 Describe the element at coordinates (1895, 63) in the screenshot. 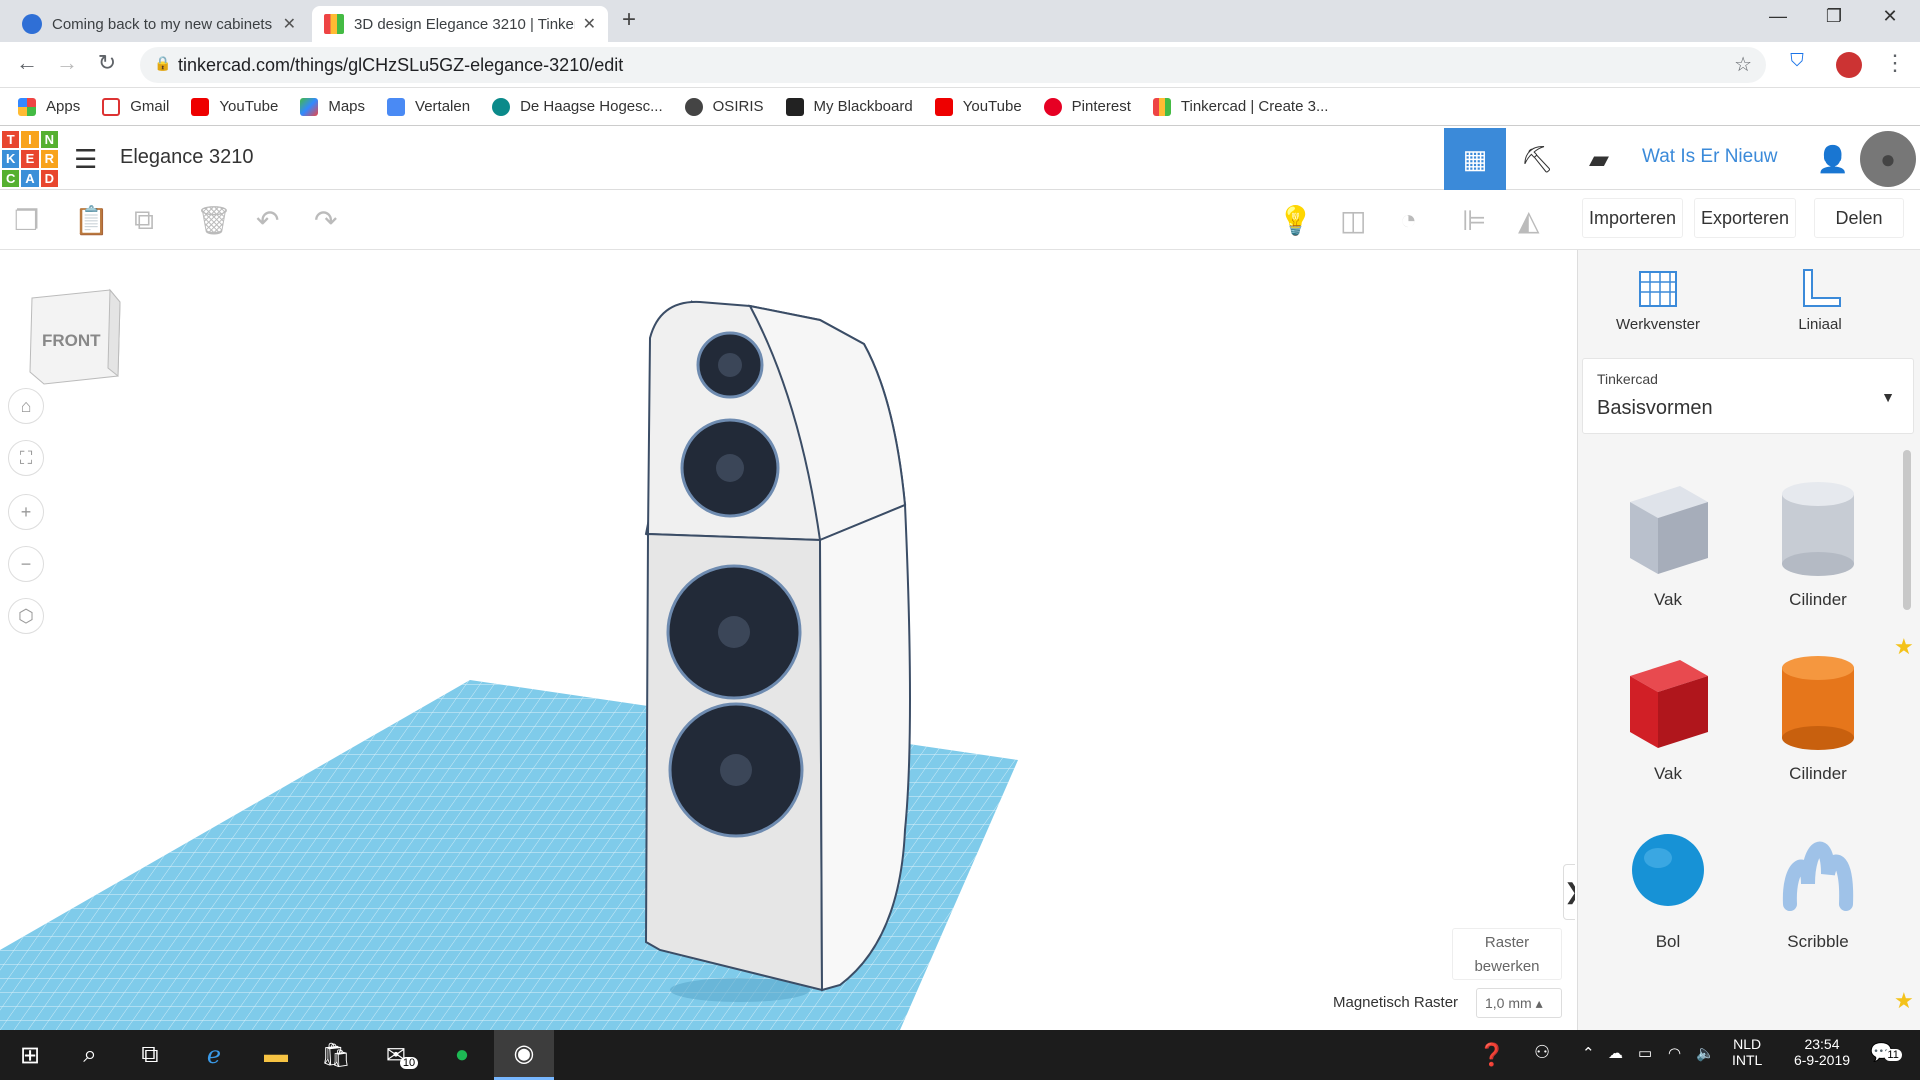

I see `menu-icon: ⋮` at that location.